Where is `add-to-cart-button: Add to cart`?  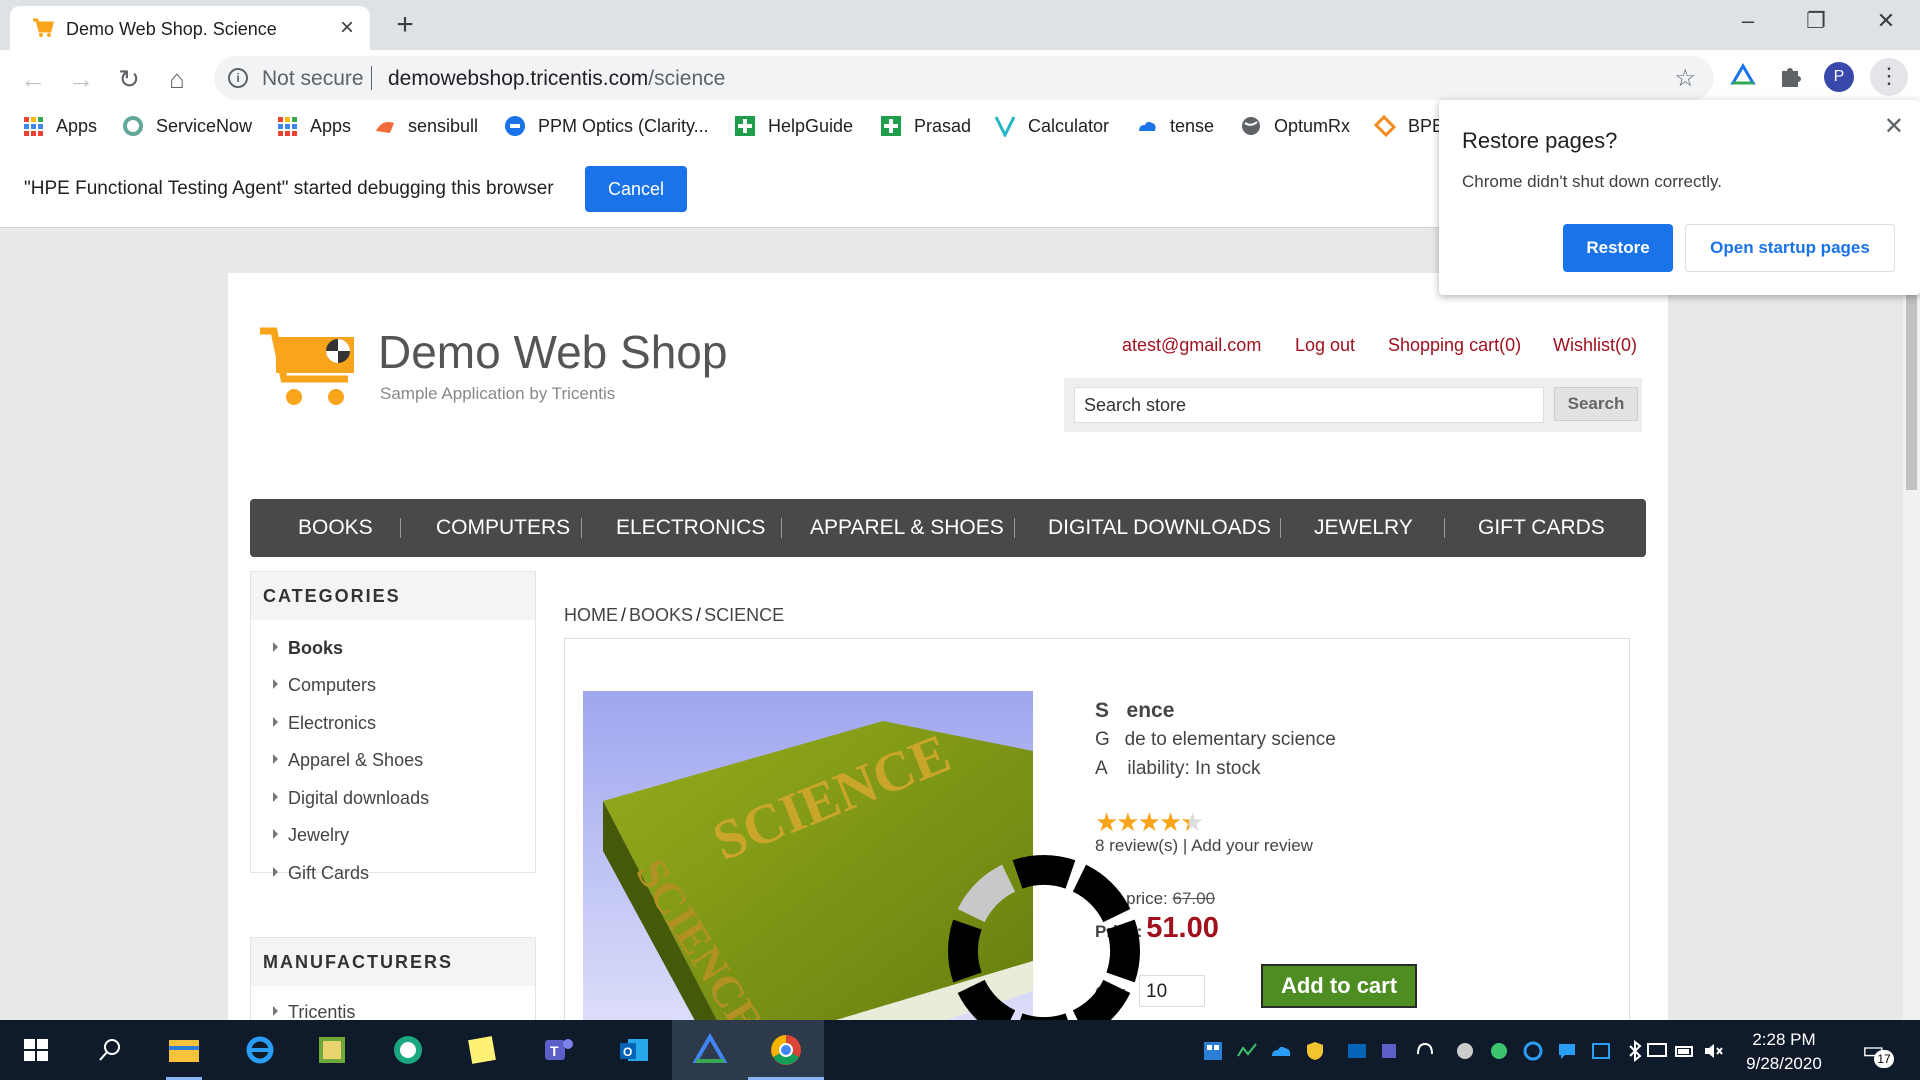
add-to-cart-button: Add to cart is located at coordinates (1339, 986).